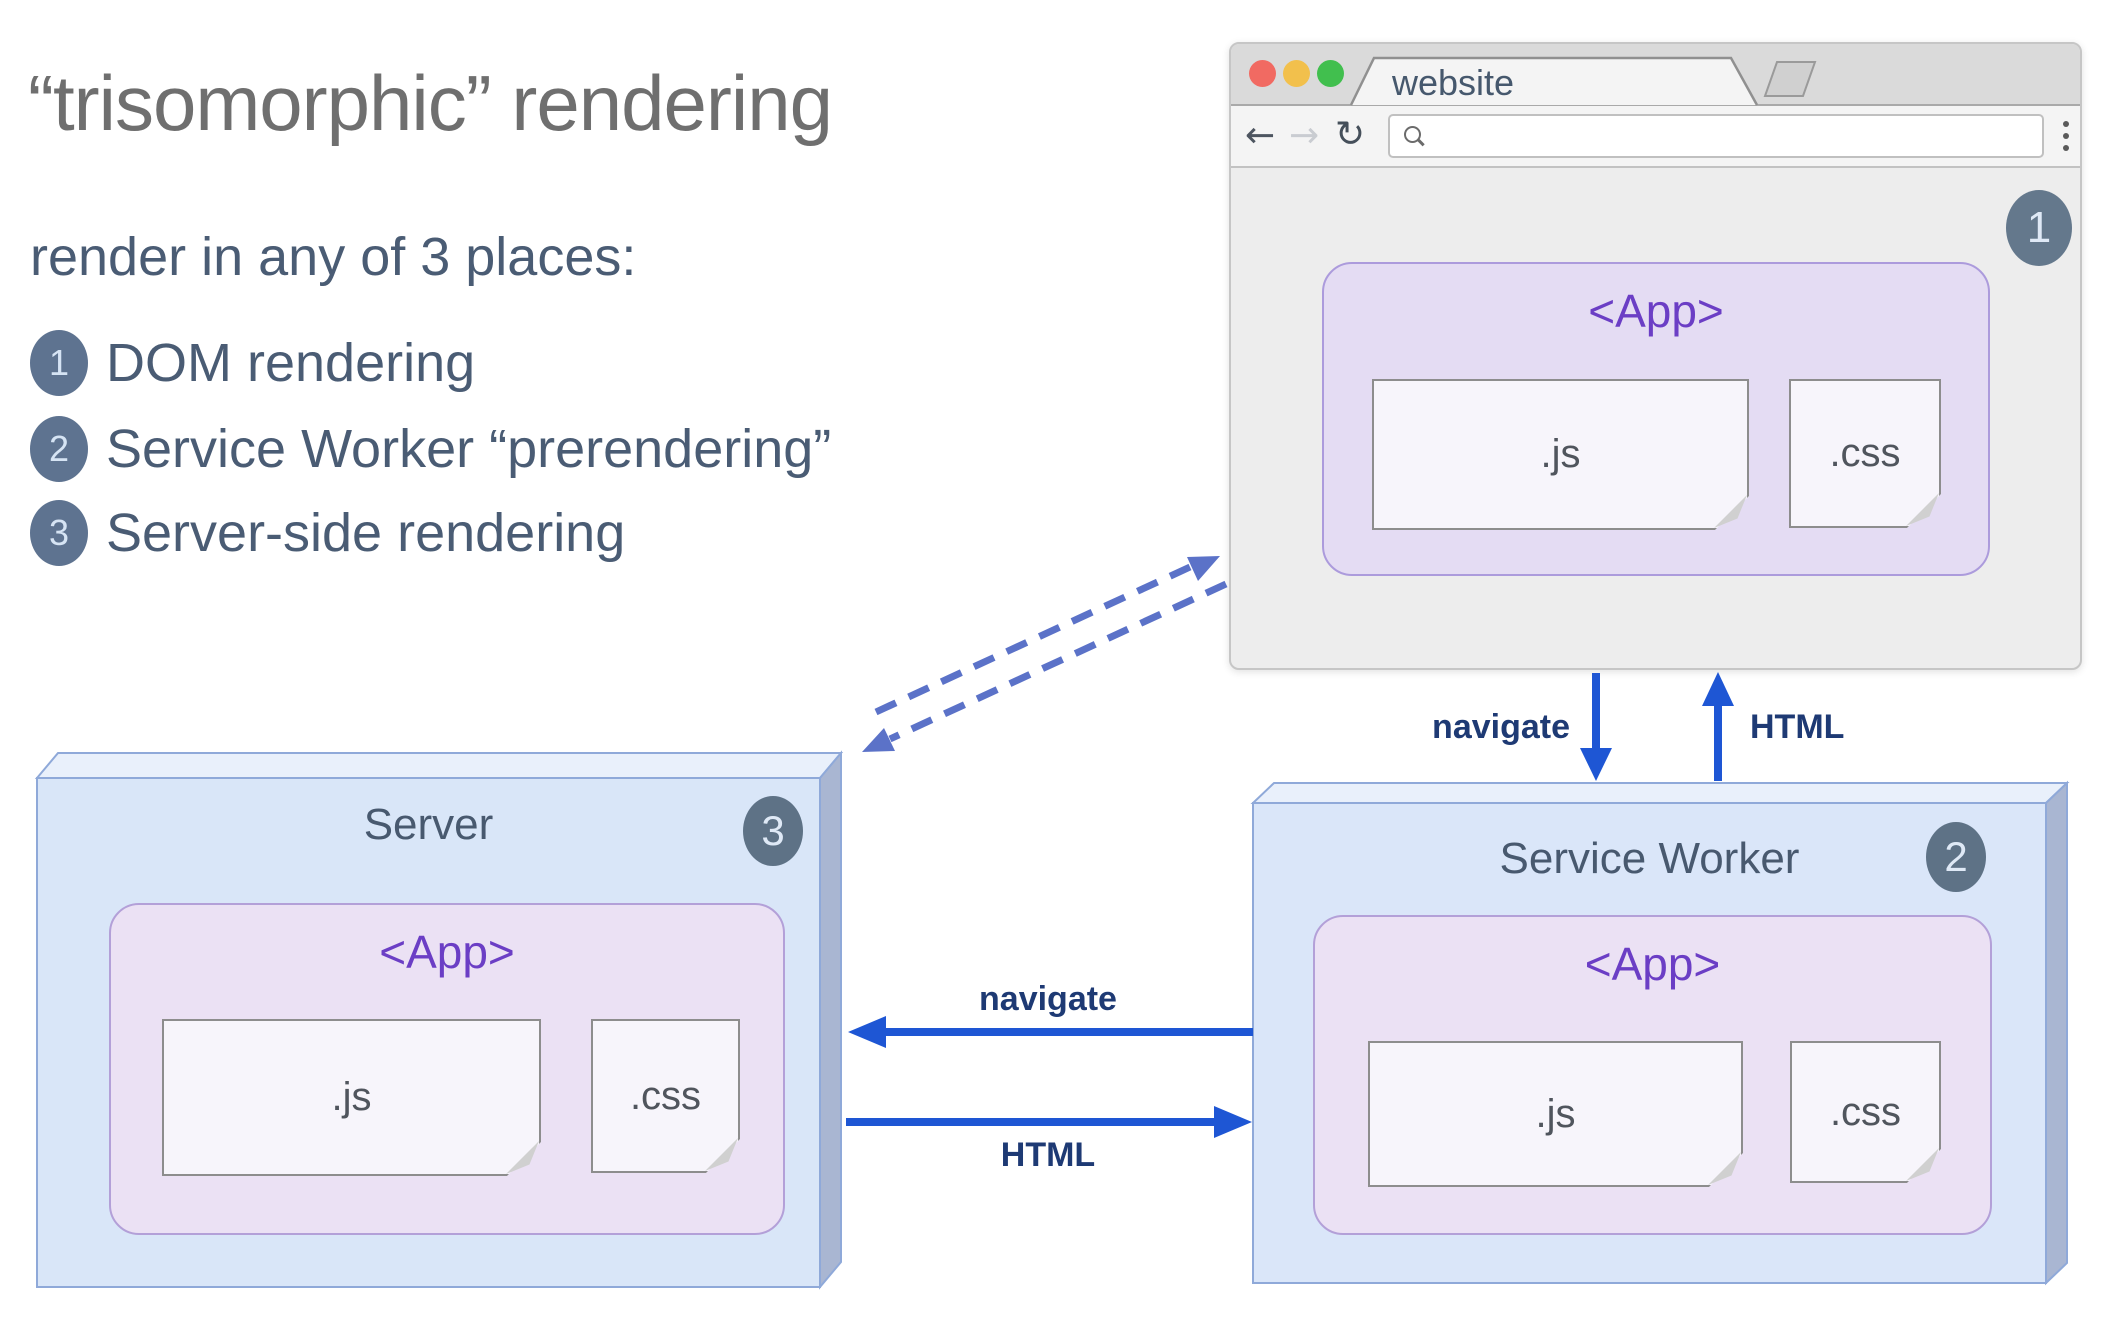 This screenshot has height=1328, width=2108. Describe the element at coordinates (1049, 1122) in the screenshot. I see `html-arrow-server-to-sw` at that location.